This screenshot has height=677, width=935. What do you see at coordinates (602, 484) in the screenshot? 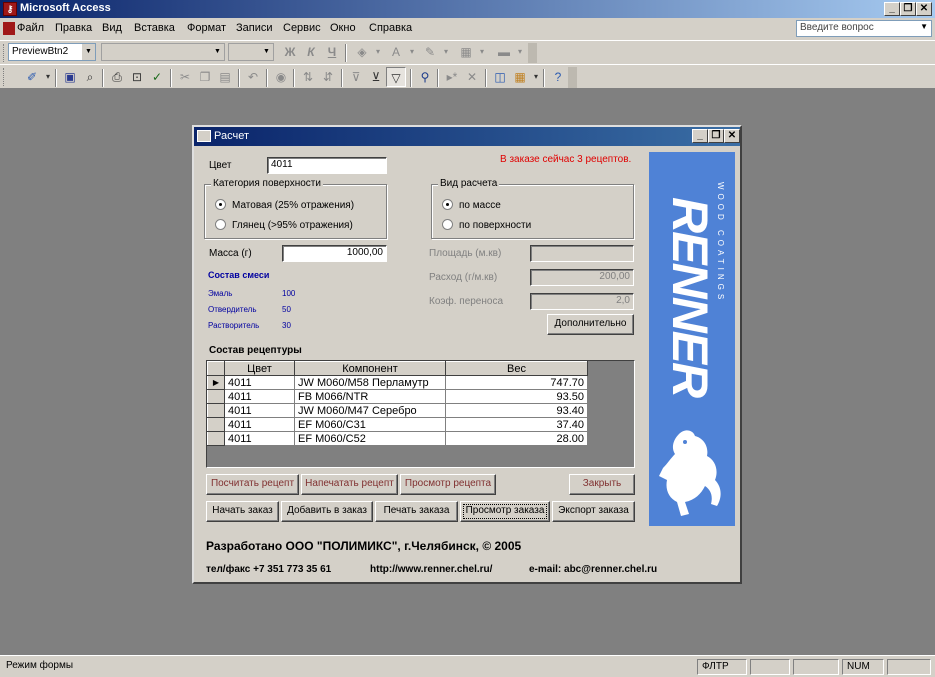
I see `close-form-button: Закрыть` at bounding box center [602, 484].